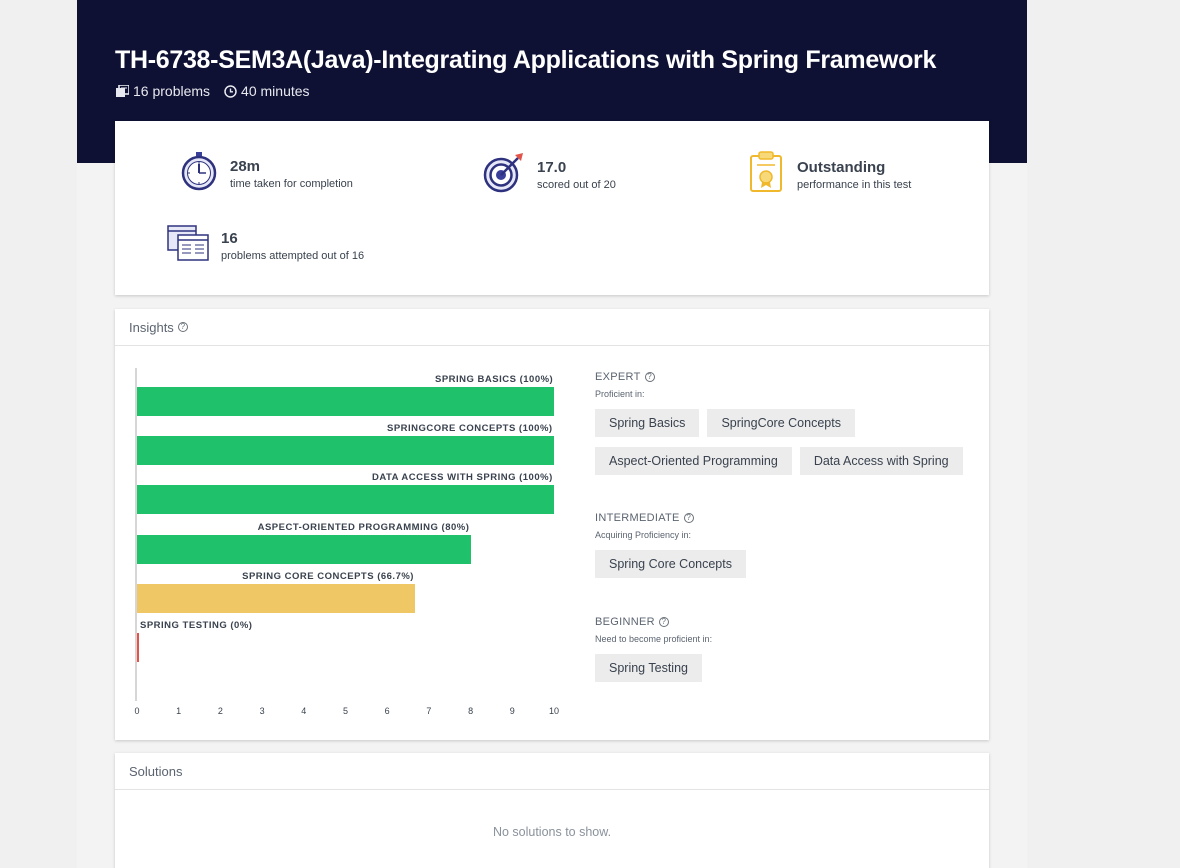  What do you see at coordinates (230, 91) in the screenshot?
I see `clock-icon` at bounding box center [230, 91].